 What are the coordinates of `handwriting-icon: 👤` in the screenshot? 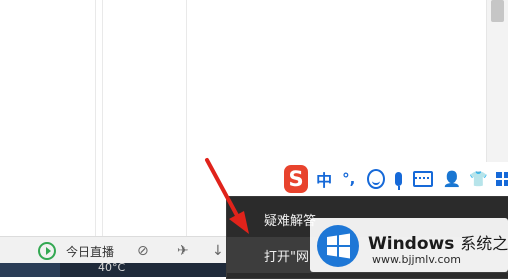 It's located at (452, 179).